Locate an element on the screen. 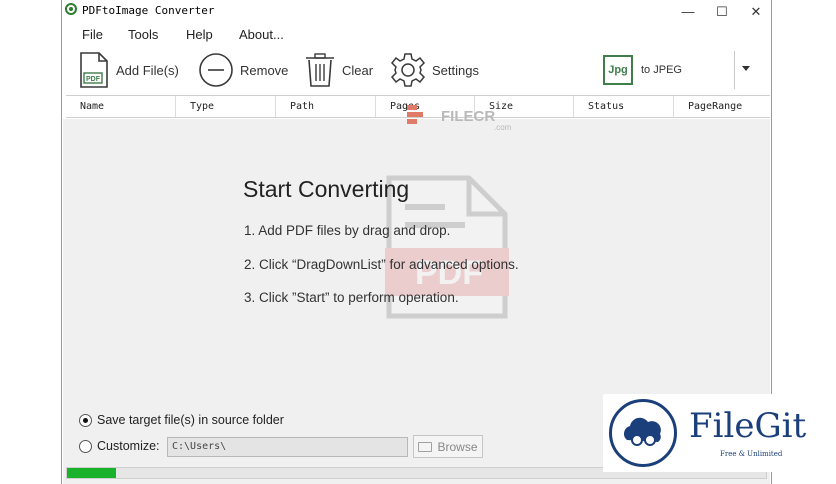  save-source-label: Save target file(s) in source folder is located at coordinates (190, 420).